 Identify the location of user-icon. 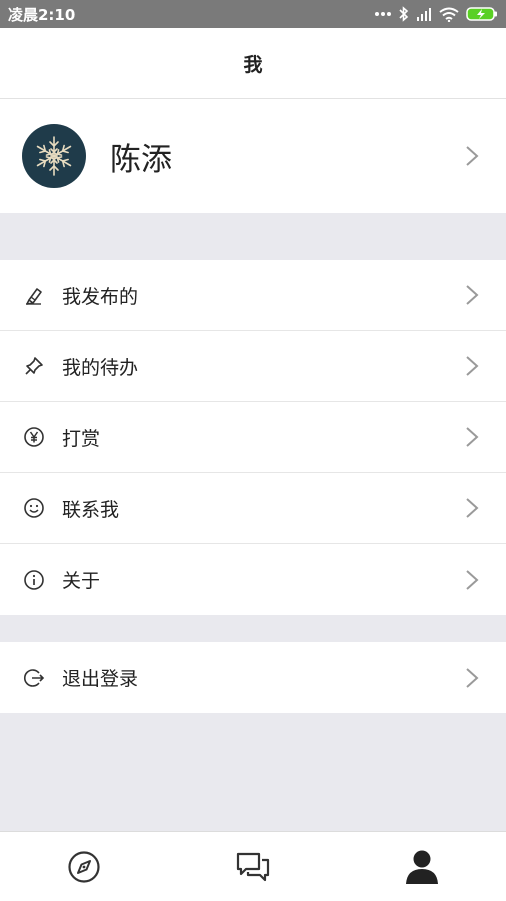
(421, 867).